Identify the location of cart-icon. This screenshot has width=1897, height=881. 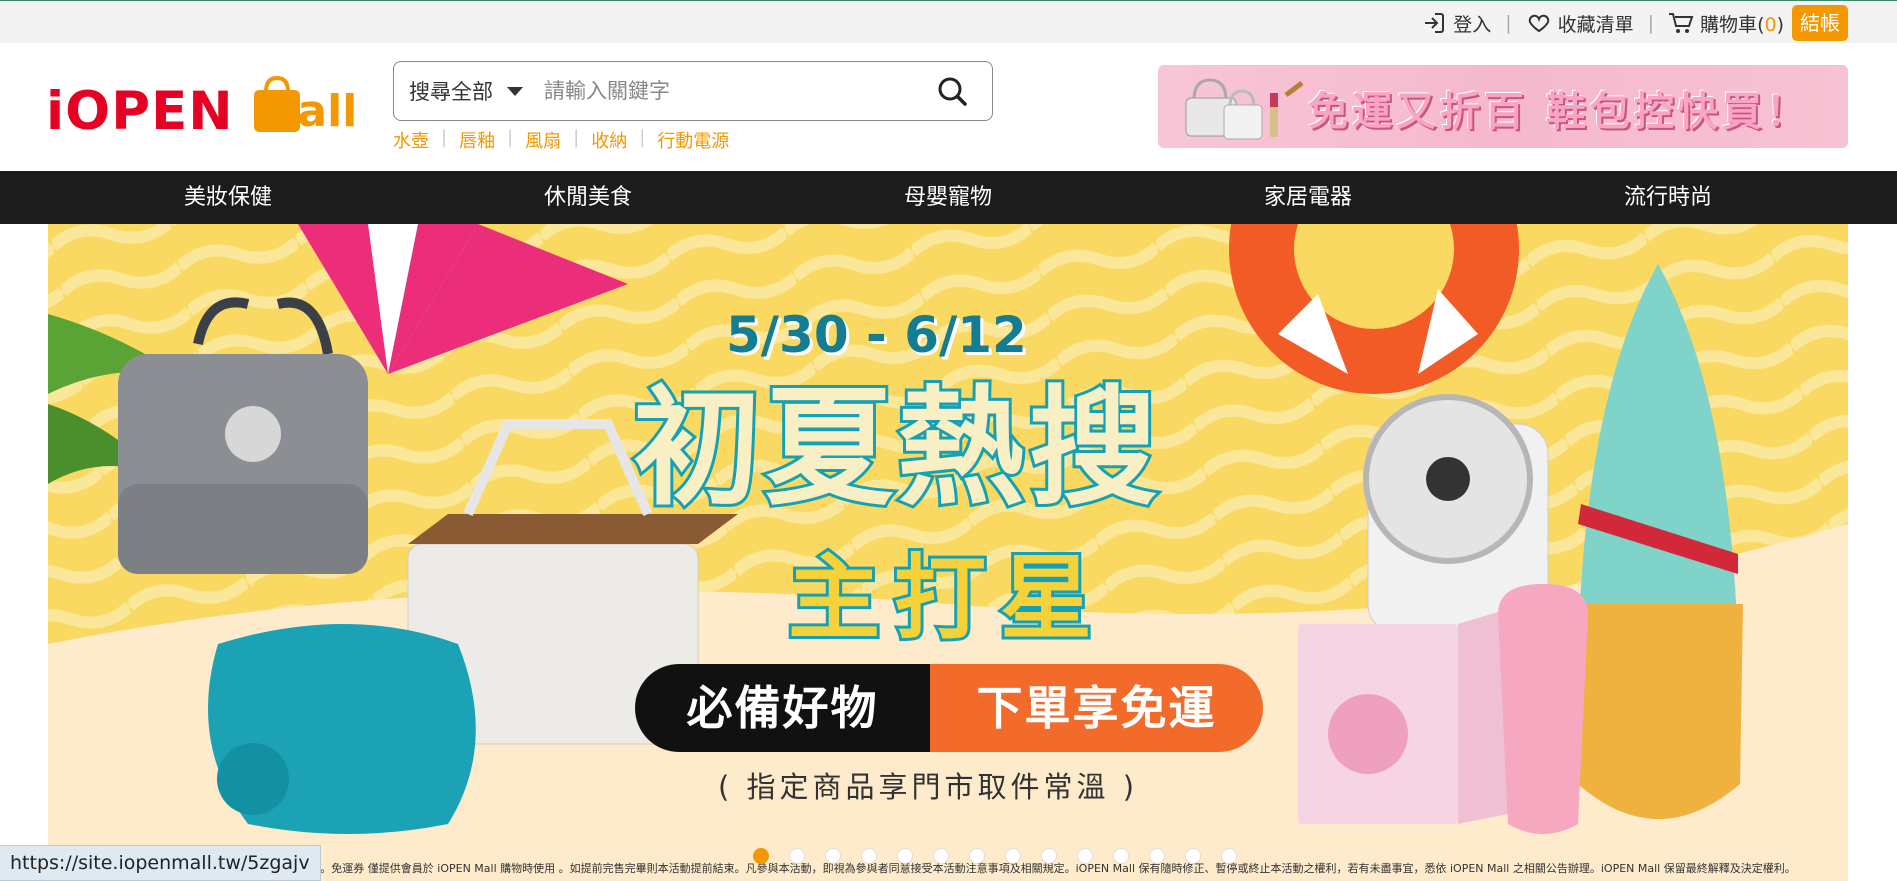
(1681, 23).